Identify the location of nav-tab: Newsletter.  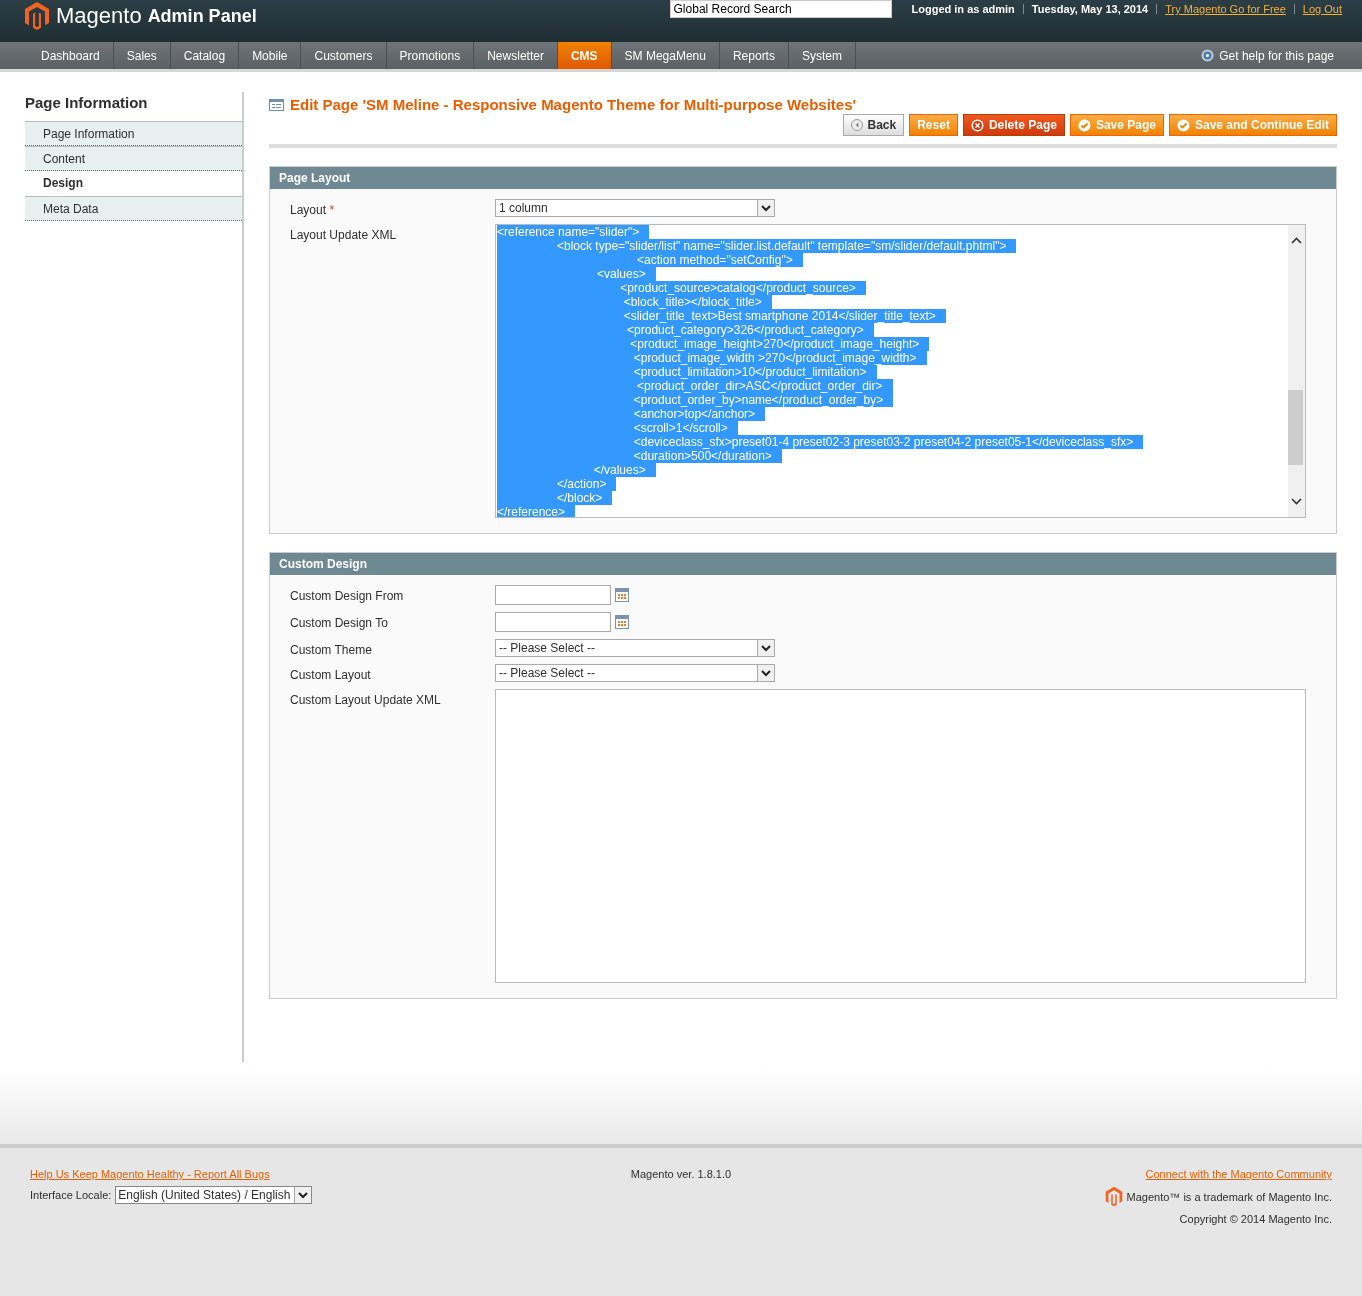
(516, 55).